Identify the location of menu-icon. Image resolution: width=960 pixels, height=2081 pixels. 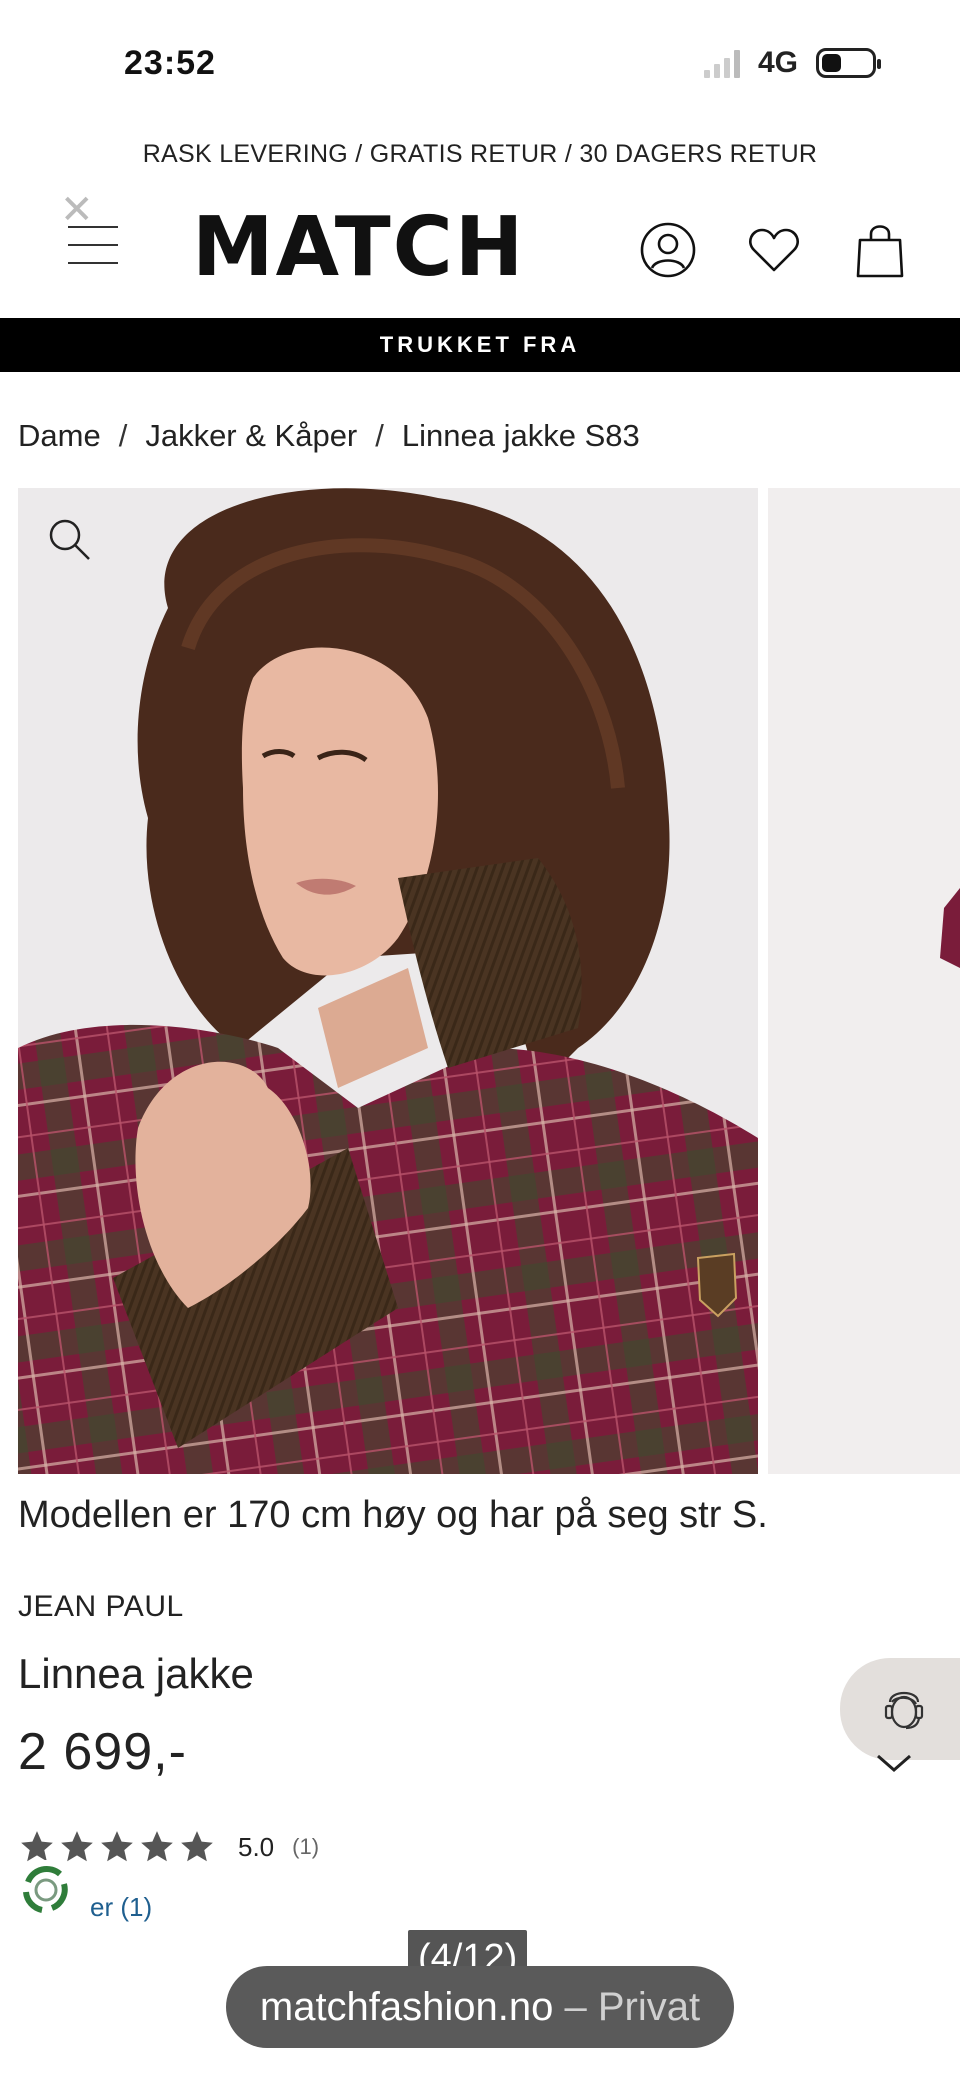
(93, 253).